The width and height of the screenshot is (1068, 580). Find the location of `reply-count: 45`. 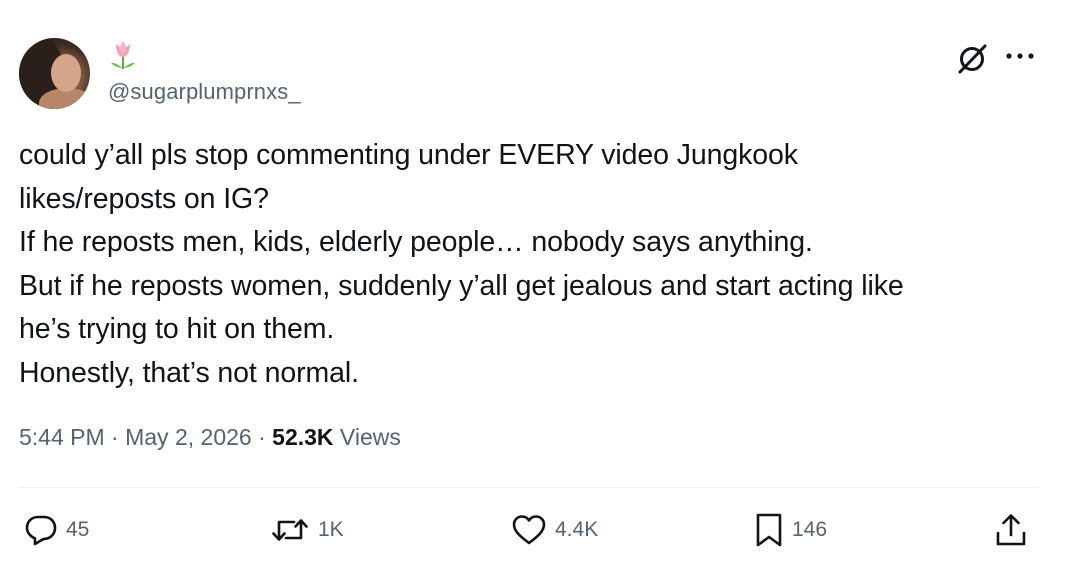

reply-count: 45 is located at coordinates (78, 529).